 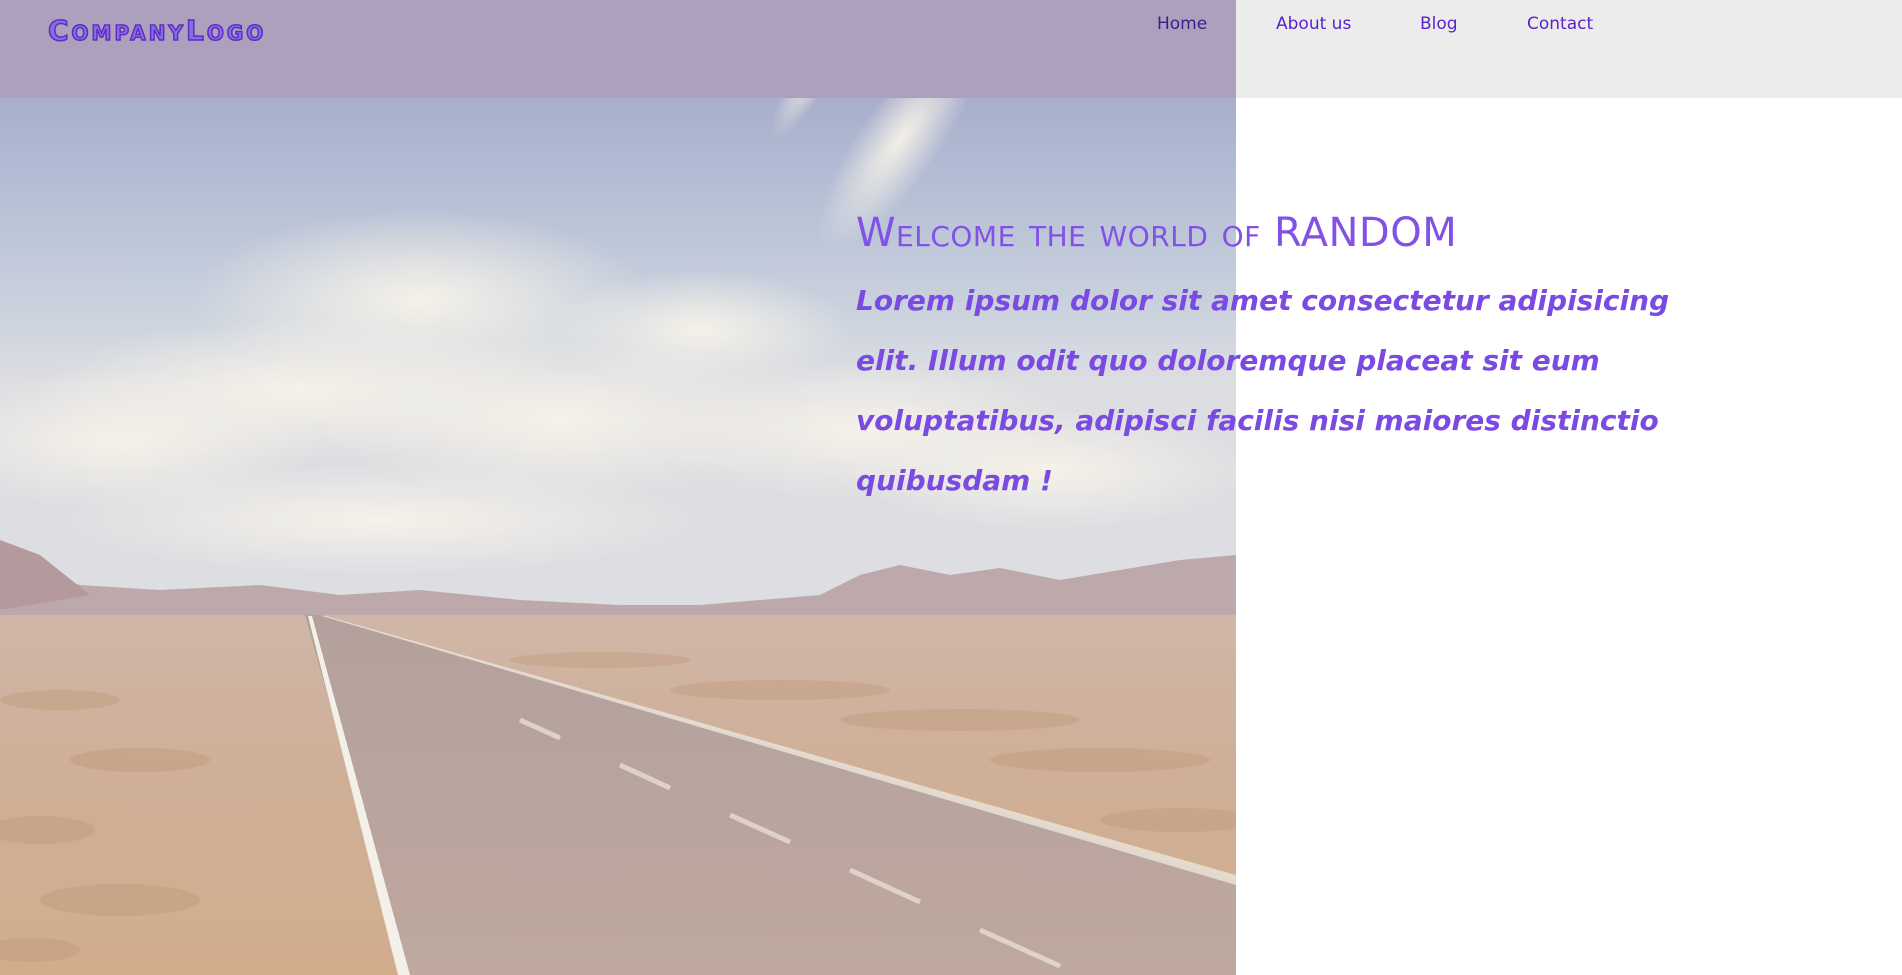 I want to click on nav-link-blog: Blog, so click(x=1439, y=24).